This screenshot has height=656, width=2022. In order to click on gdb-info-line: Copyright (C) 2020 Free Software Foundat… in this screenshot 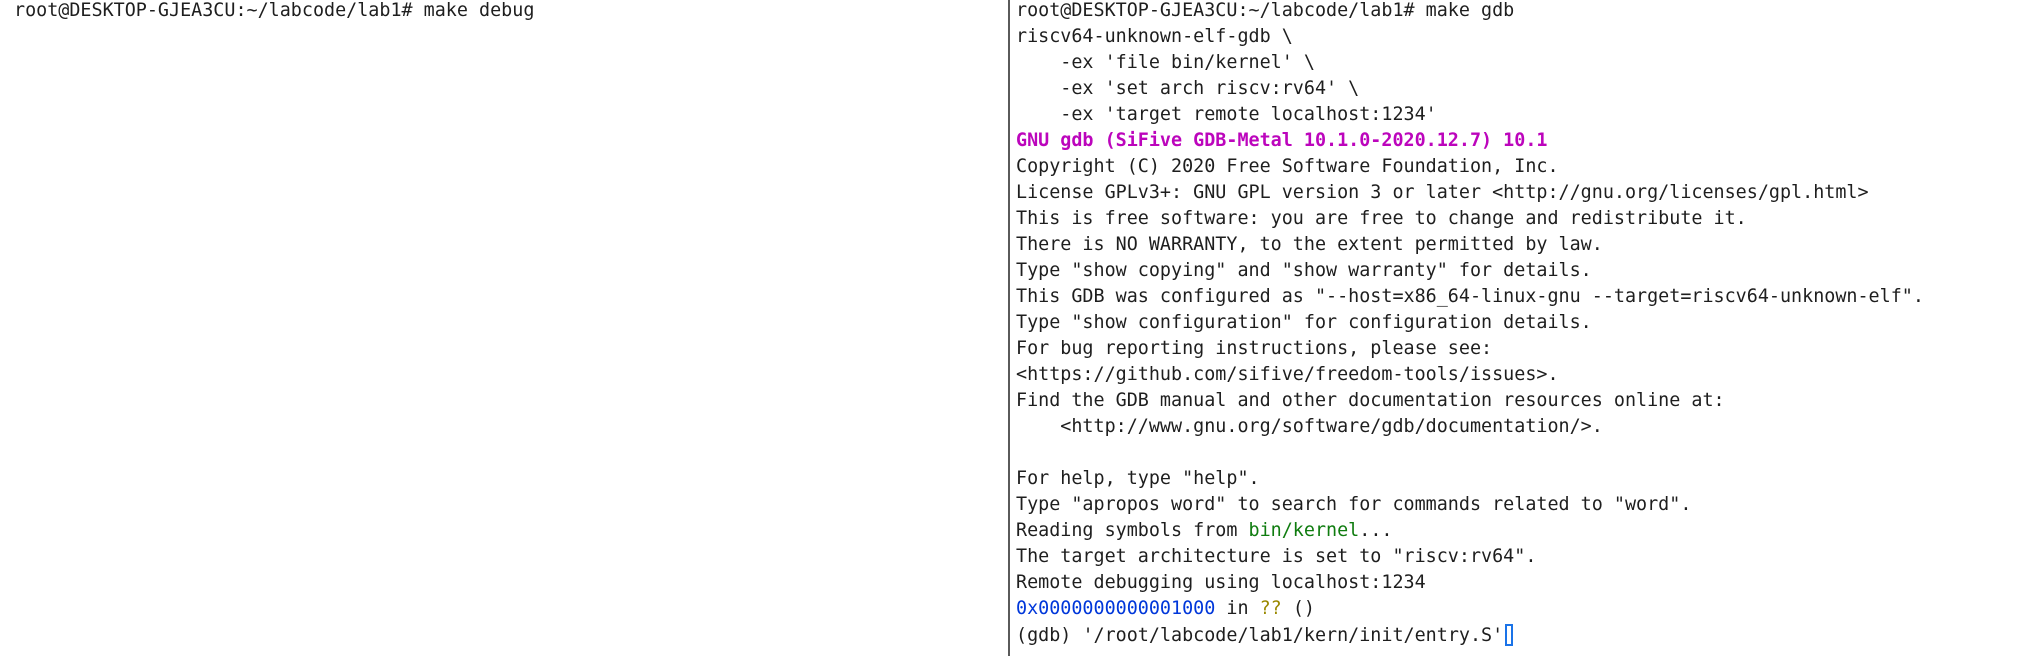, I will do `click(1287, 166)`.